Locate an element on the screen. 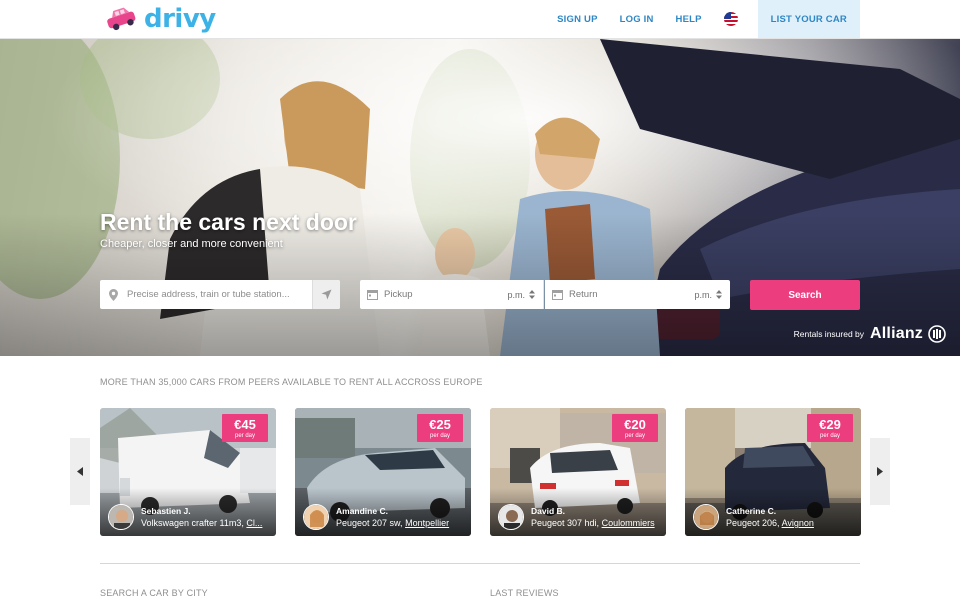  return-label: Return is located at coordinates (583, 294).